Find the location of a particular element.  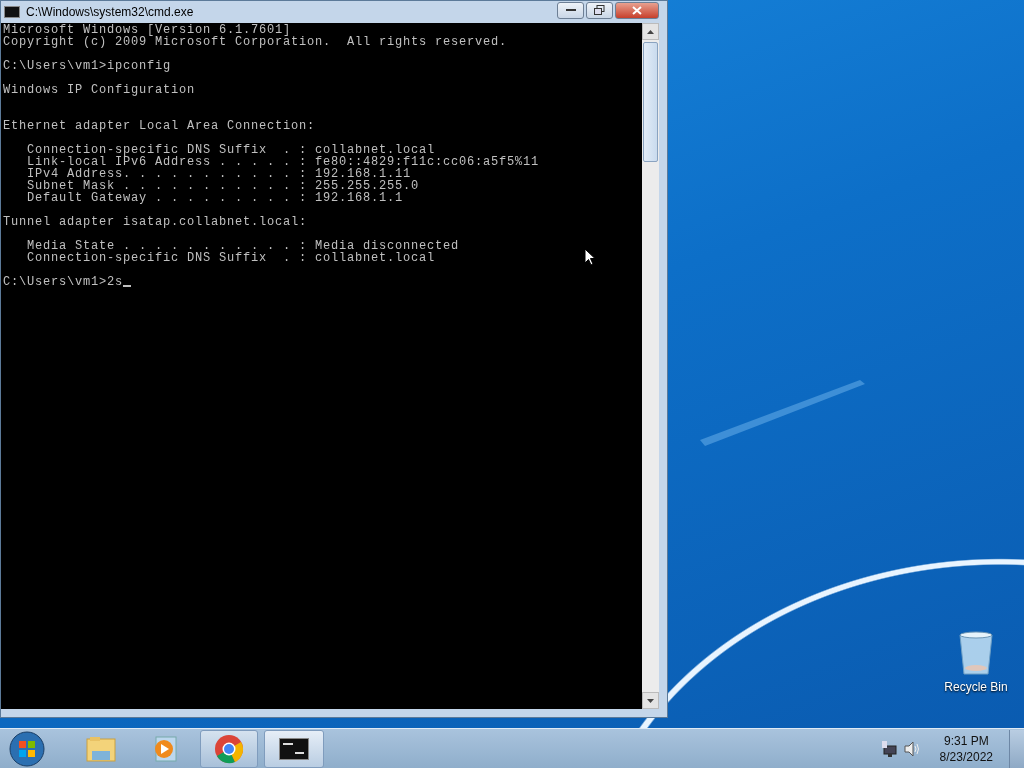

volume-icon is located at coordinates (911, 748).